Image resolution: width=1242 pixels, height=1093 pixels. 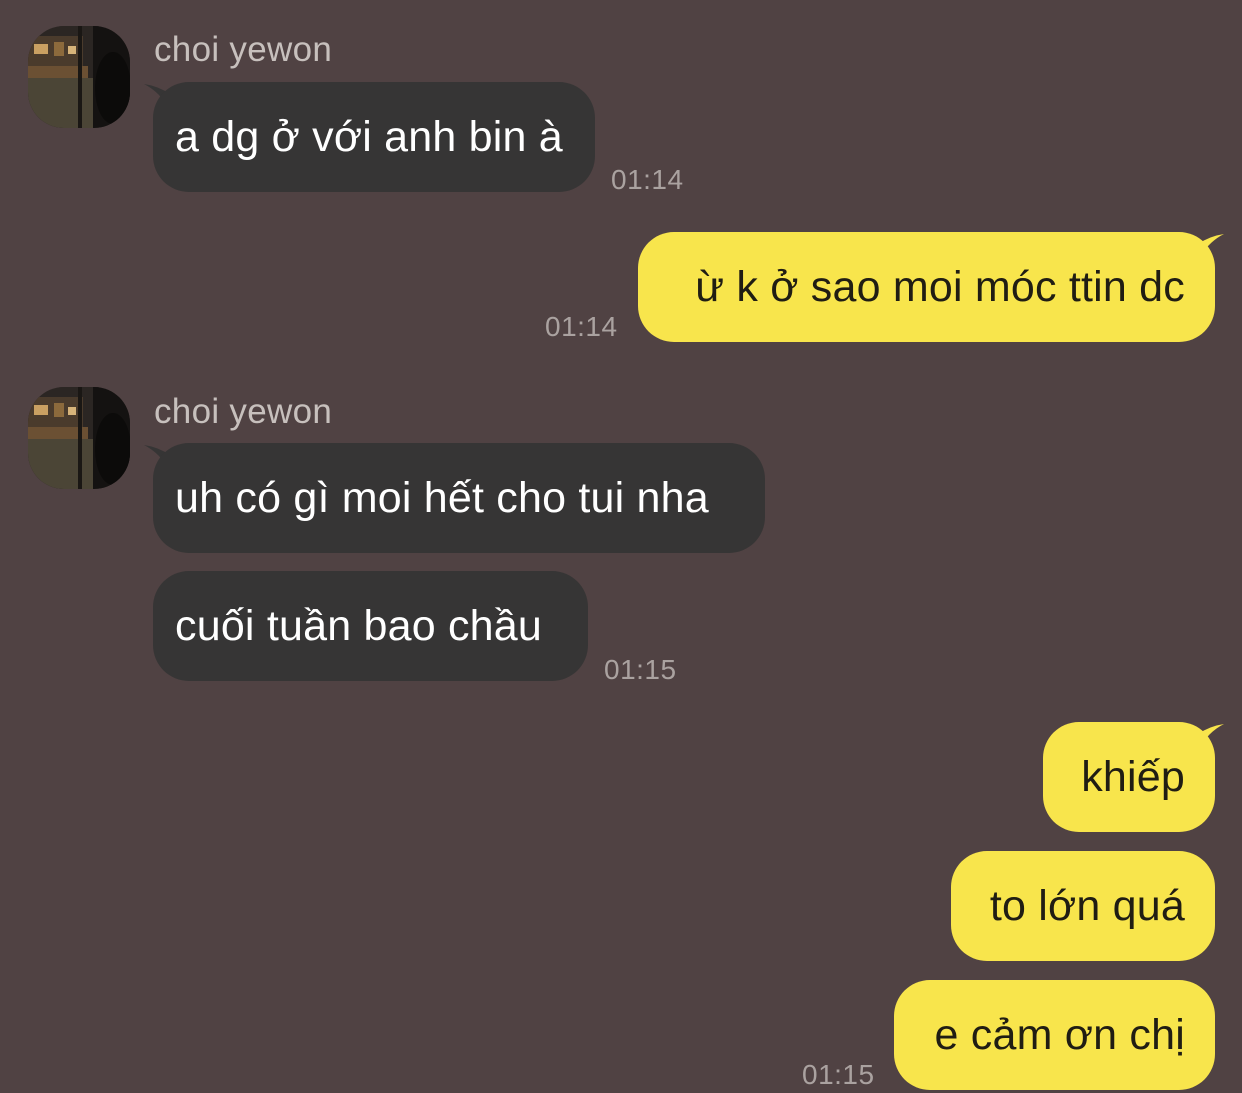 What do you see at coordinates (926, 287) in the screenshot?
I see `outgoing-message-bubble: ừ k ở sao moi móc ttin dc` at bounding box center [926, 287].